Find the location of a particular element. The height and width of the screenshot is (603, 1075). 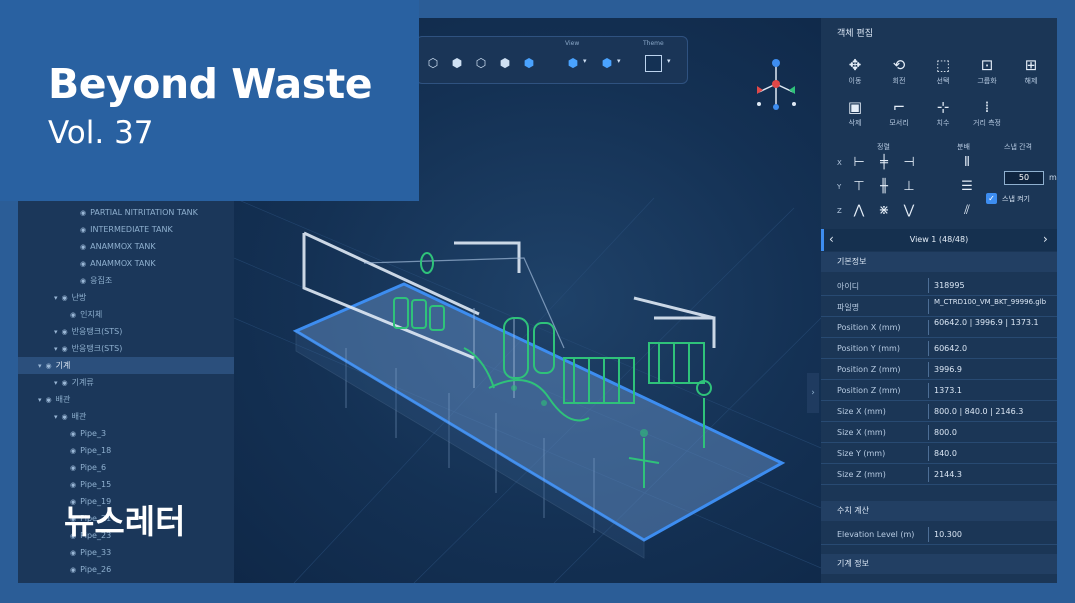

tree-item: ◉ PARTIAL NITRITATION TANK is located at coordinates (139, 212).